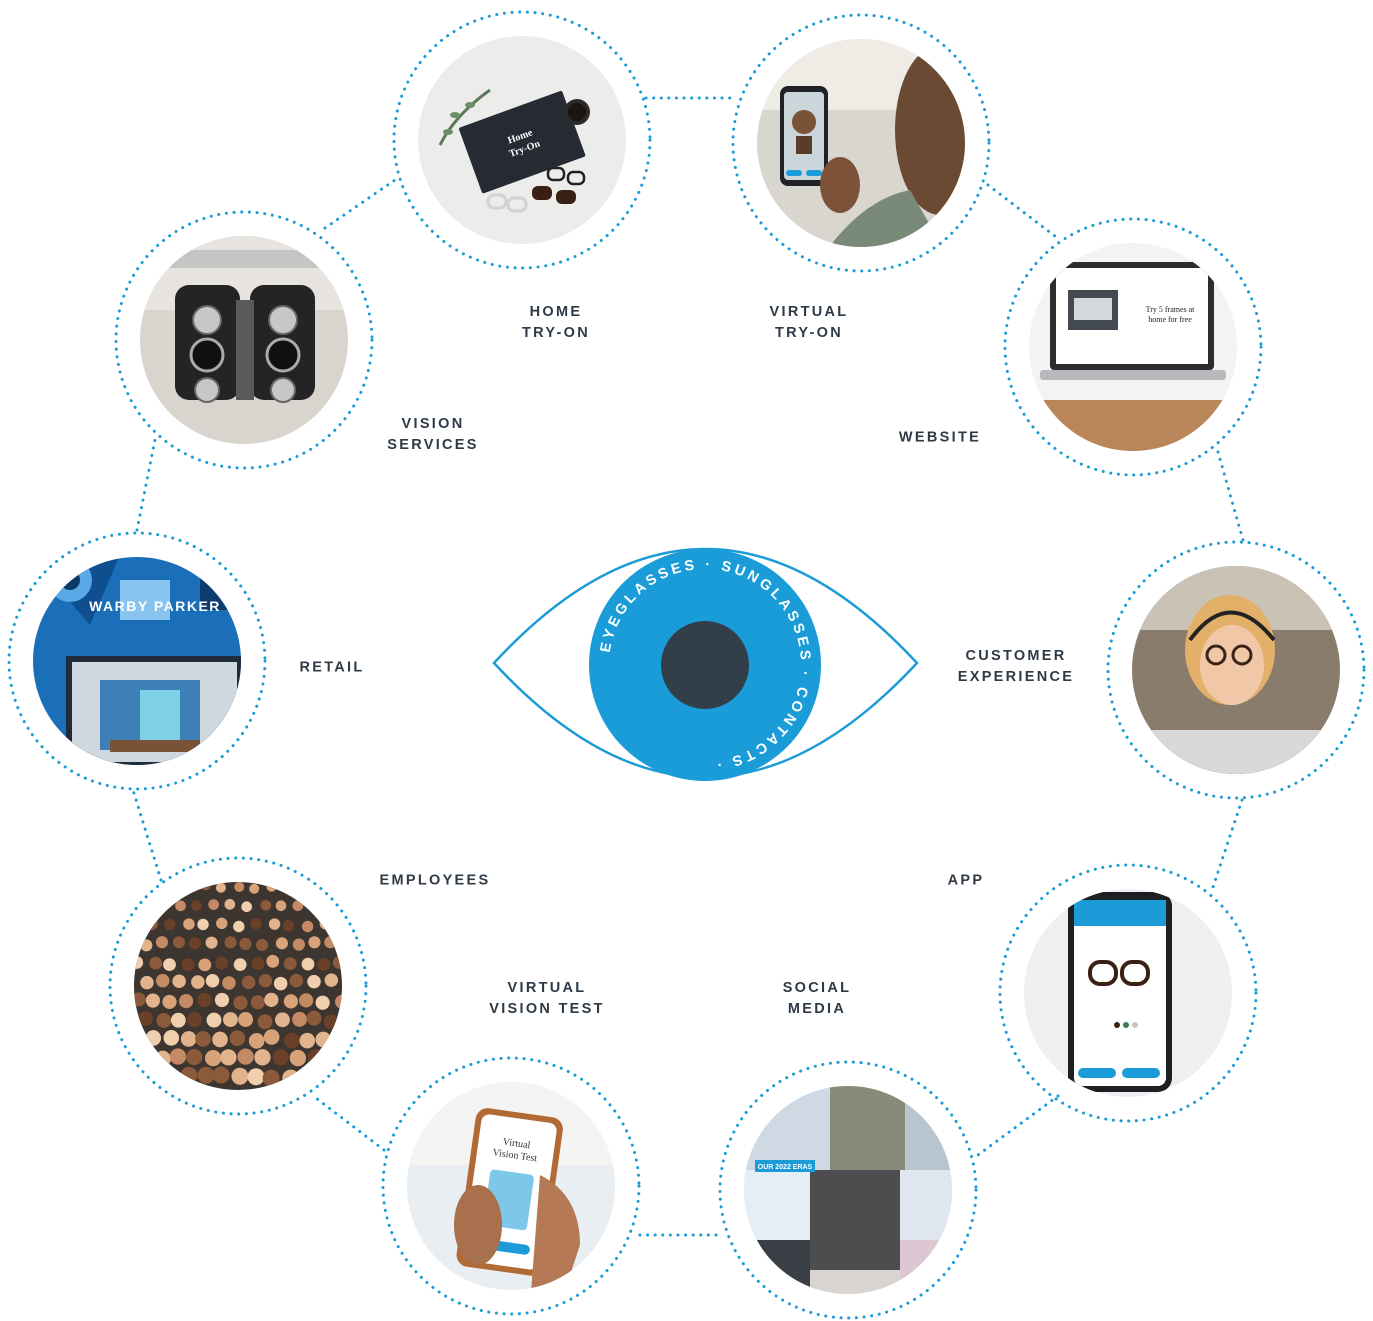  What do you see at coordinates (1128, 993) in the screenshot?
I see `app-photo` at bounding box center [1128, 993].